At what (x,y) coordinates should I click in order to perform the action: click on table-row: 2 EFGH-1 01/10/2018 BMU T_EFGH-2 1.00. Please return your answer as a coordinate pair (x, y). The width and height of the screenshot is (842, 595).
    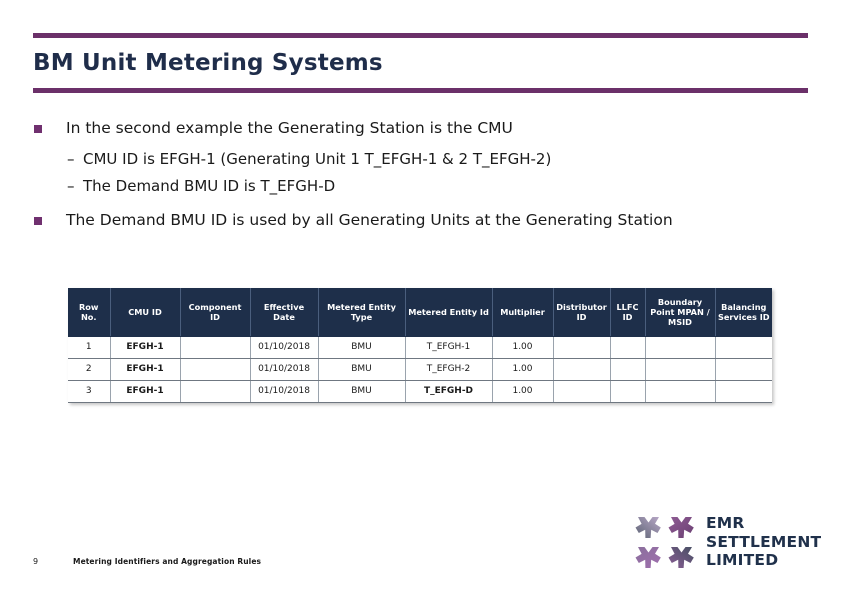
    Looking at the image, I should click on (420, 369).